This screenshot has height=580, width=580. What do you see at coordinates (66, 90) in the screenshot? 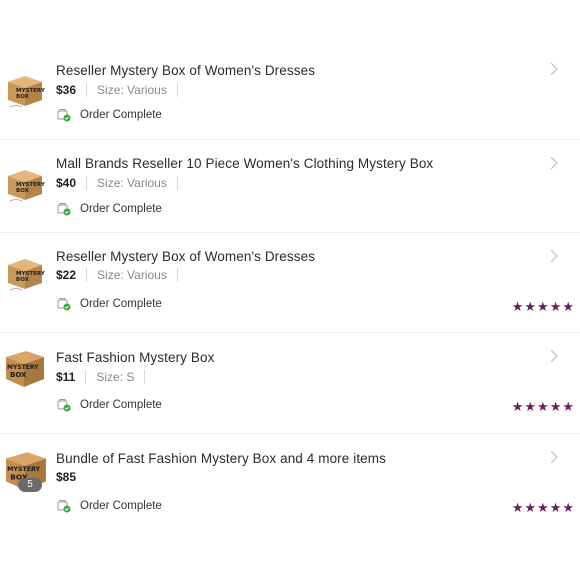
I see `item-price: $36` at bounding box center [66, 90].